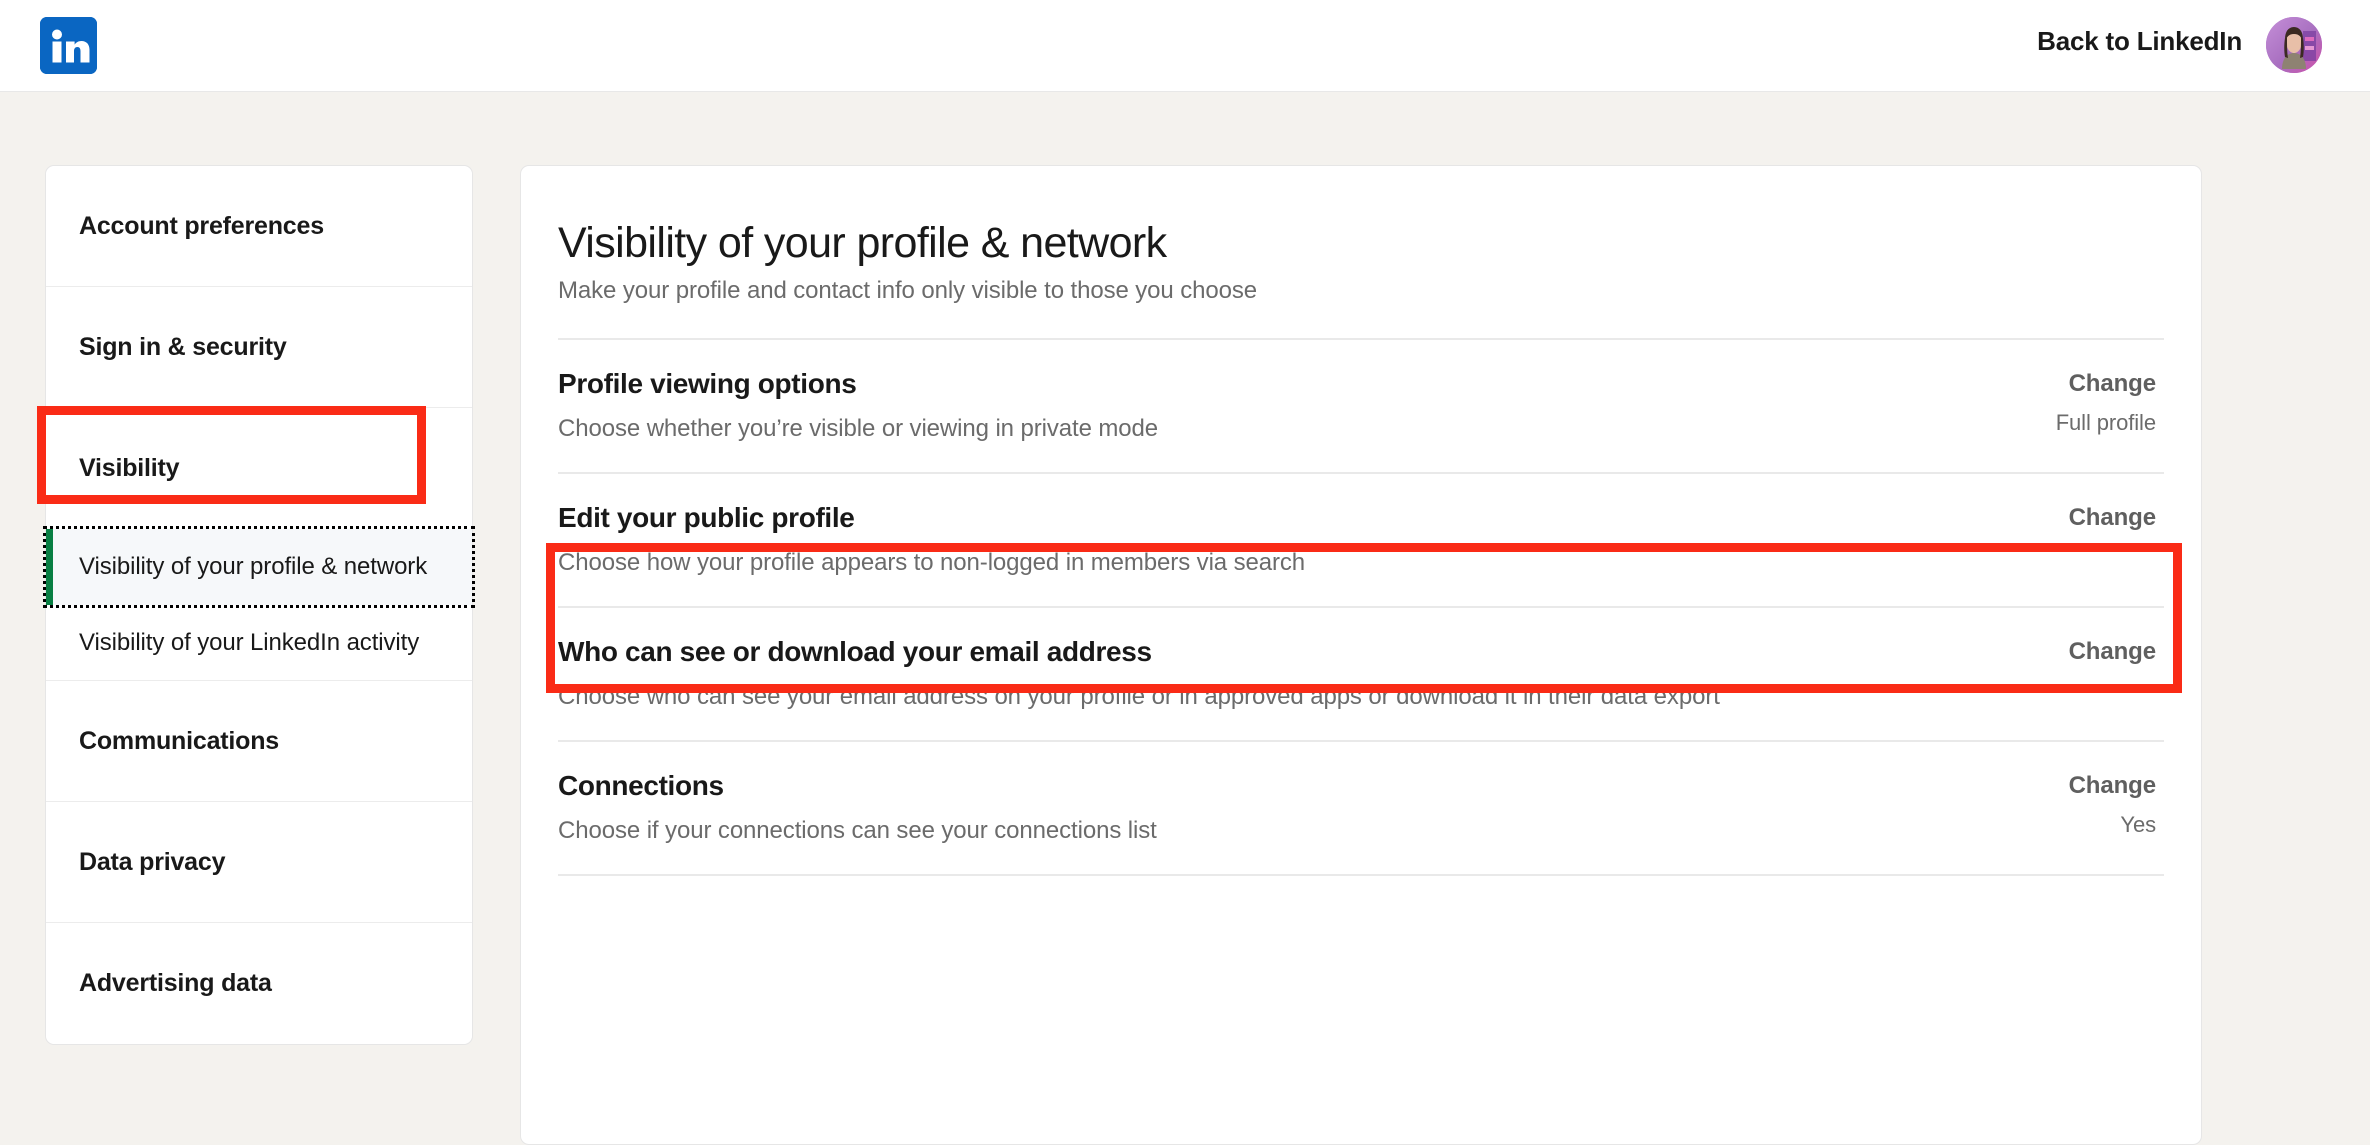 The image size is (2370, 1145). Describe the element at coordinates (201, 225) in the screenshot. I see `sidebar-item-label: Account preferences` at that location.